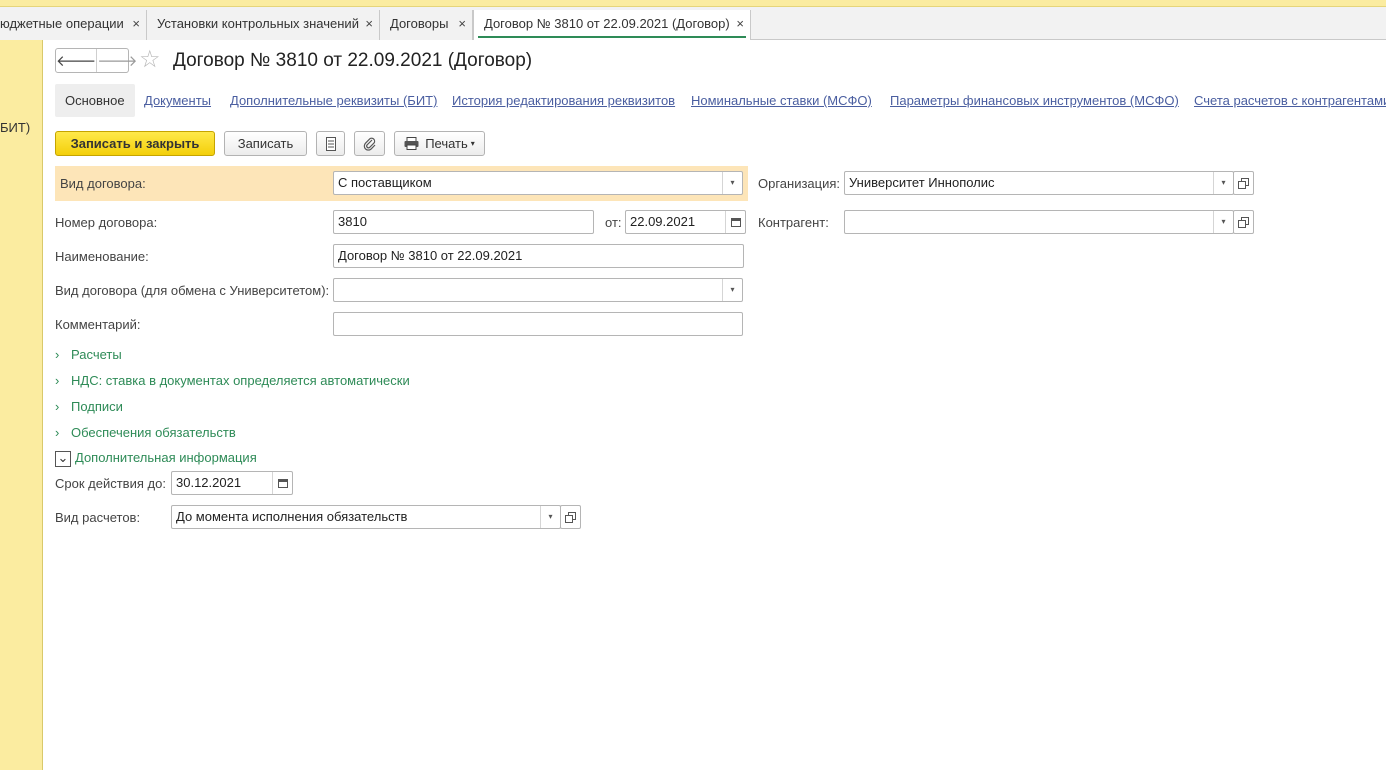  What do you see at coordinates (1034, 100) in the screenshot?
I see `section-financial-instruments: Параметры финансовых инструментов (МСФО)` at bounding box center [1034, 100].